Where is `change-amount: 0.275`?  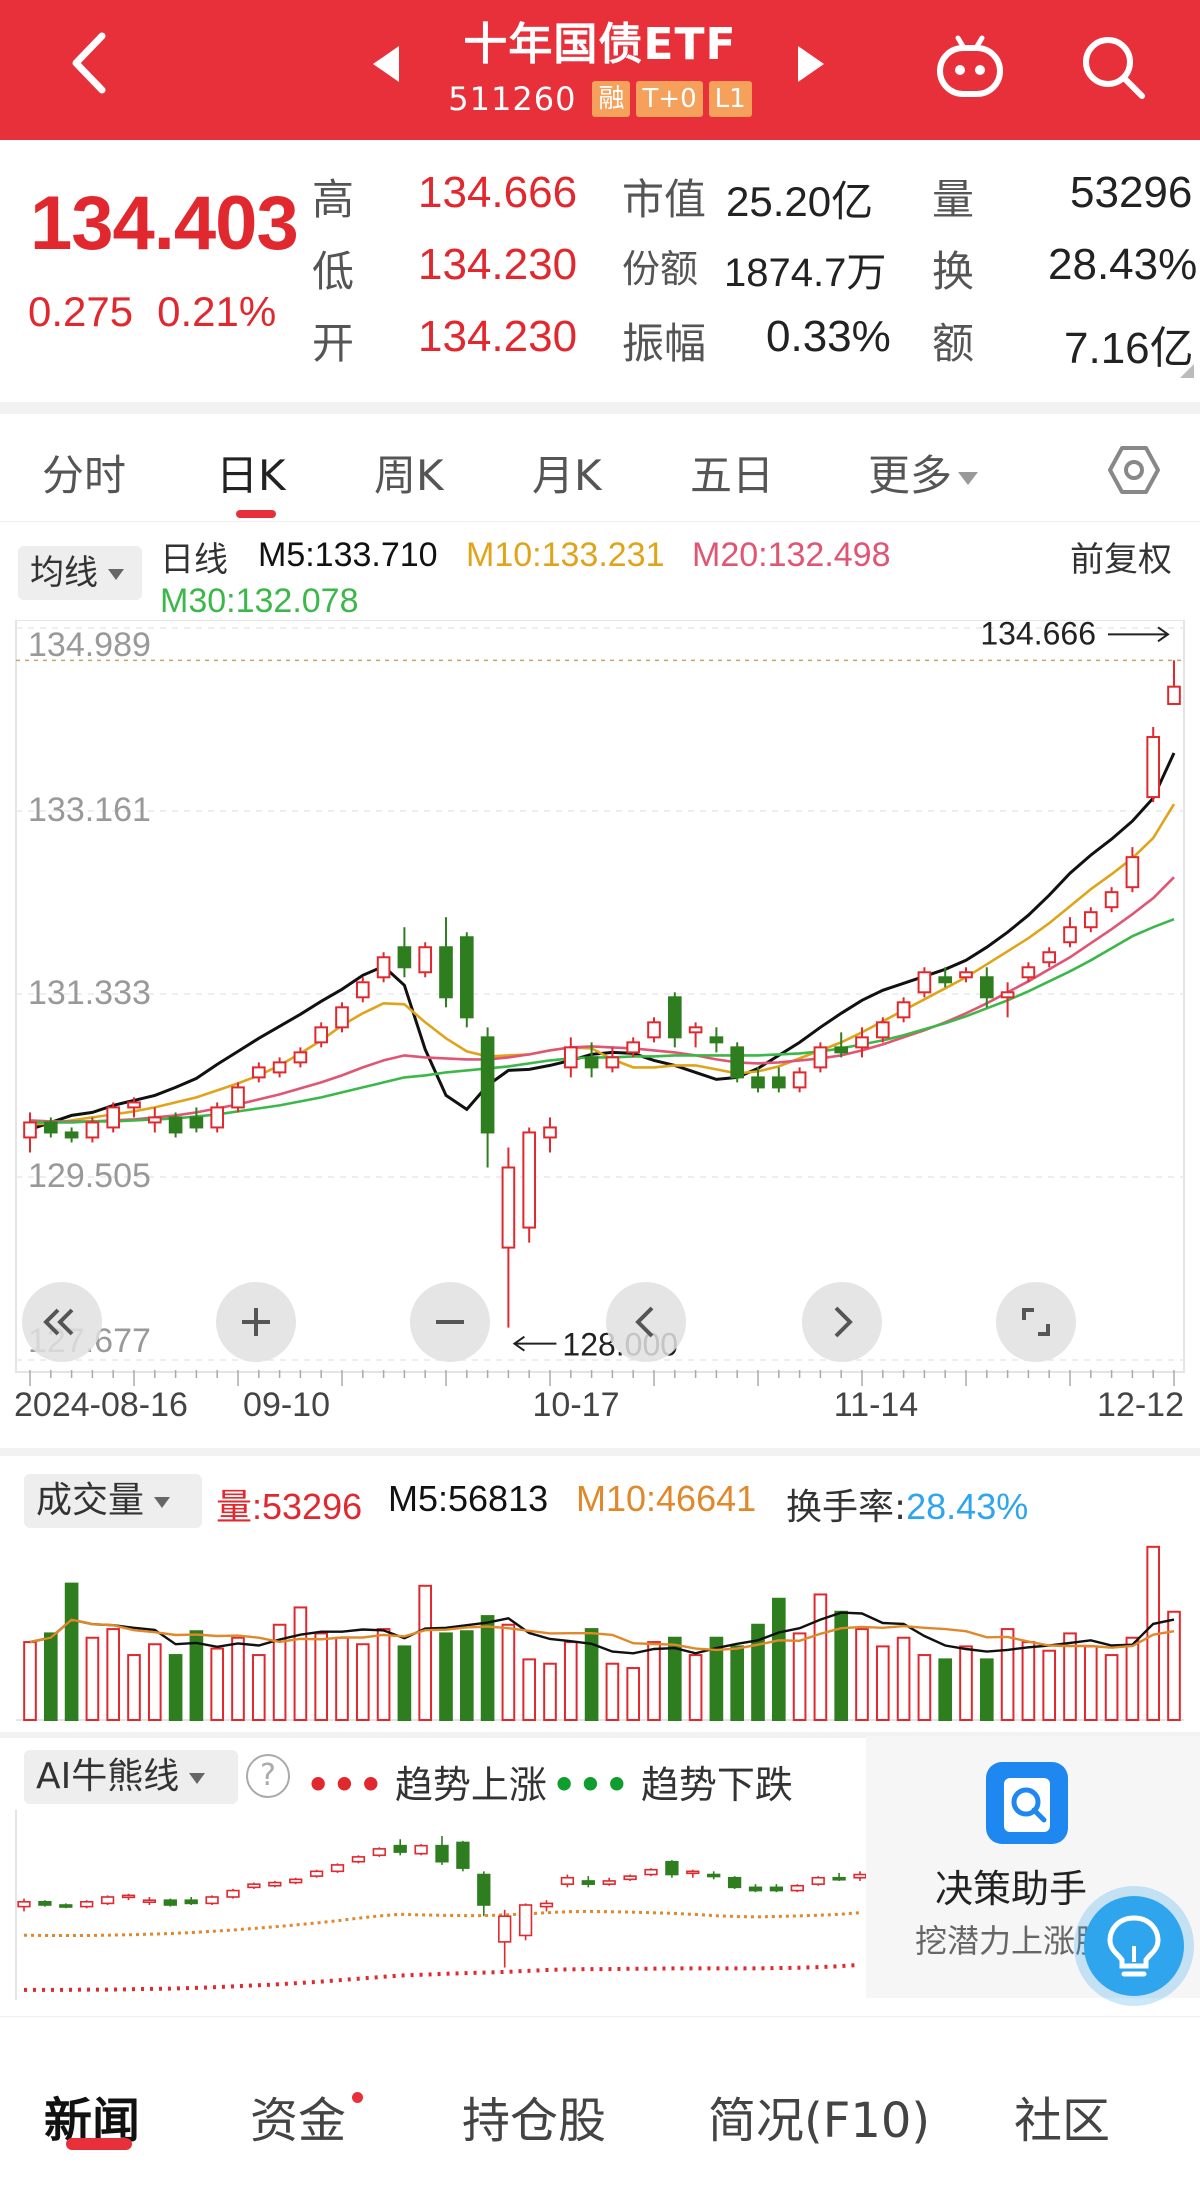 change-amount: 0.275 is located at coordinates (81, 311).